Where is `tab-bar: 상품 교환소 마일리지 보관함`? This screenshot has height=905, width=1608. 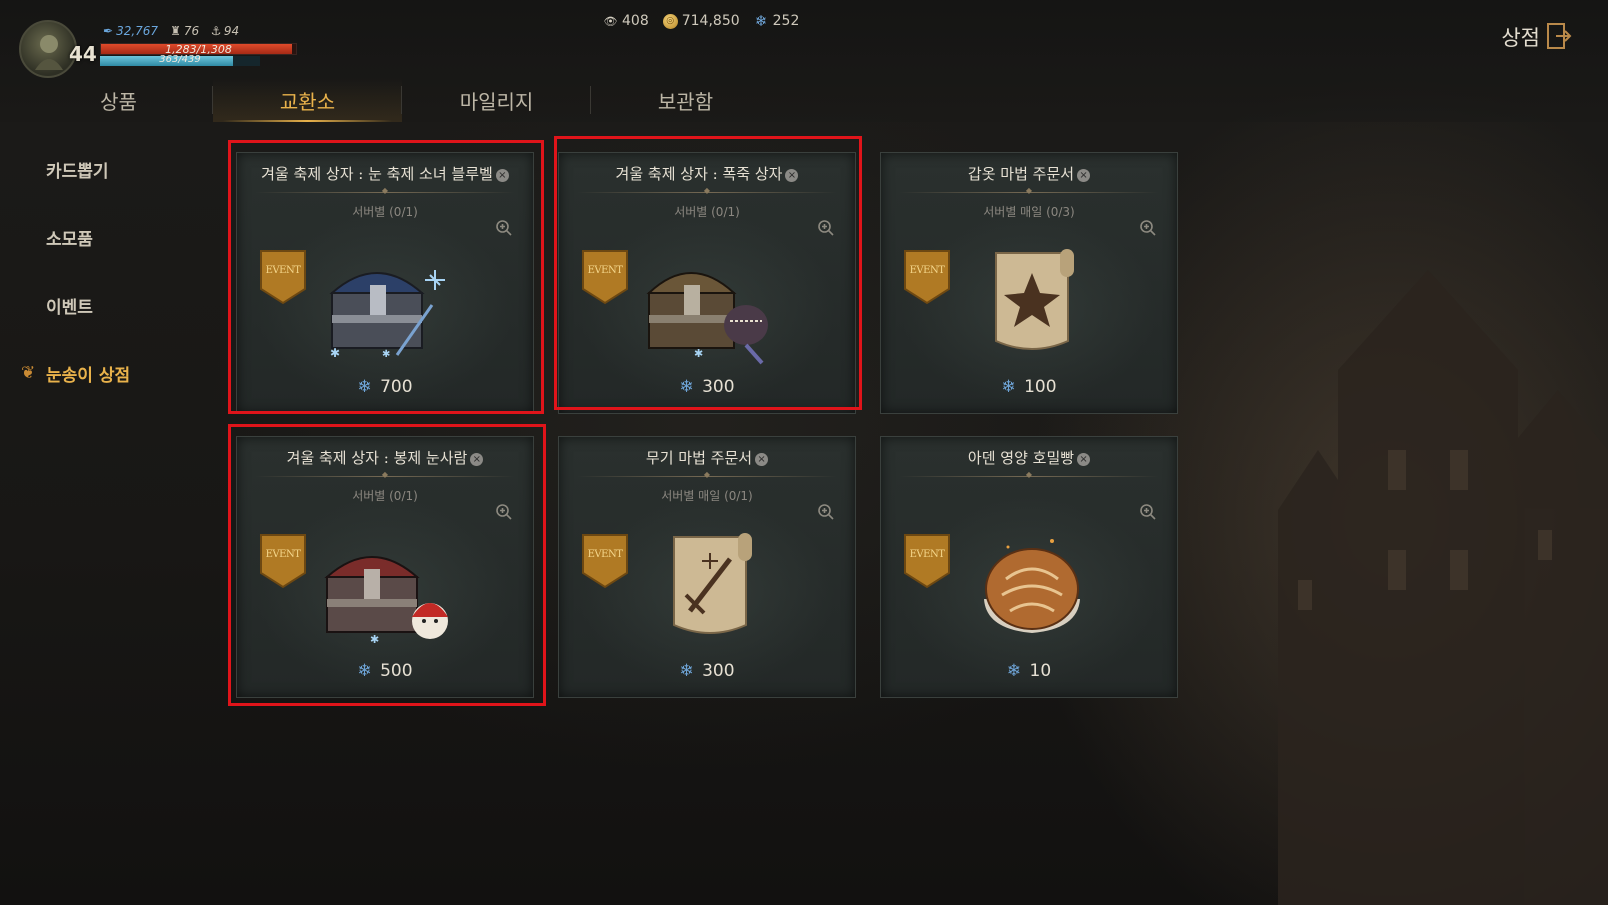 tab-bar: 상품 교환소 마일리지 보관함 is located at coordinates (402, 100).